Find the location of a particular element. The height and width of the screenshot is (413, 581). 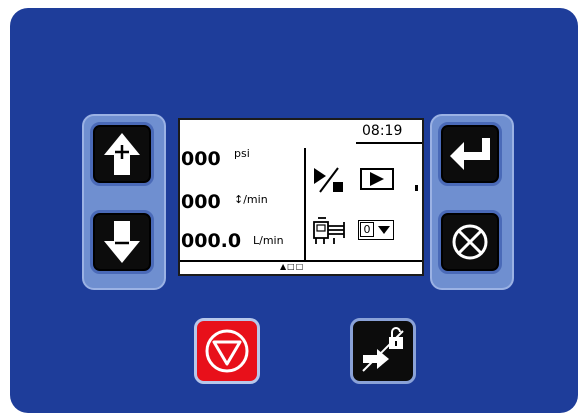

side-marker is located at coordinates (416, 188).